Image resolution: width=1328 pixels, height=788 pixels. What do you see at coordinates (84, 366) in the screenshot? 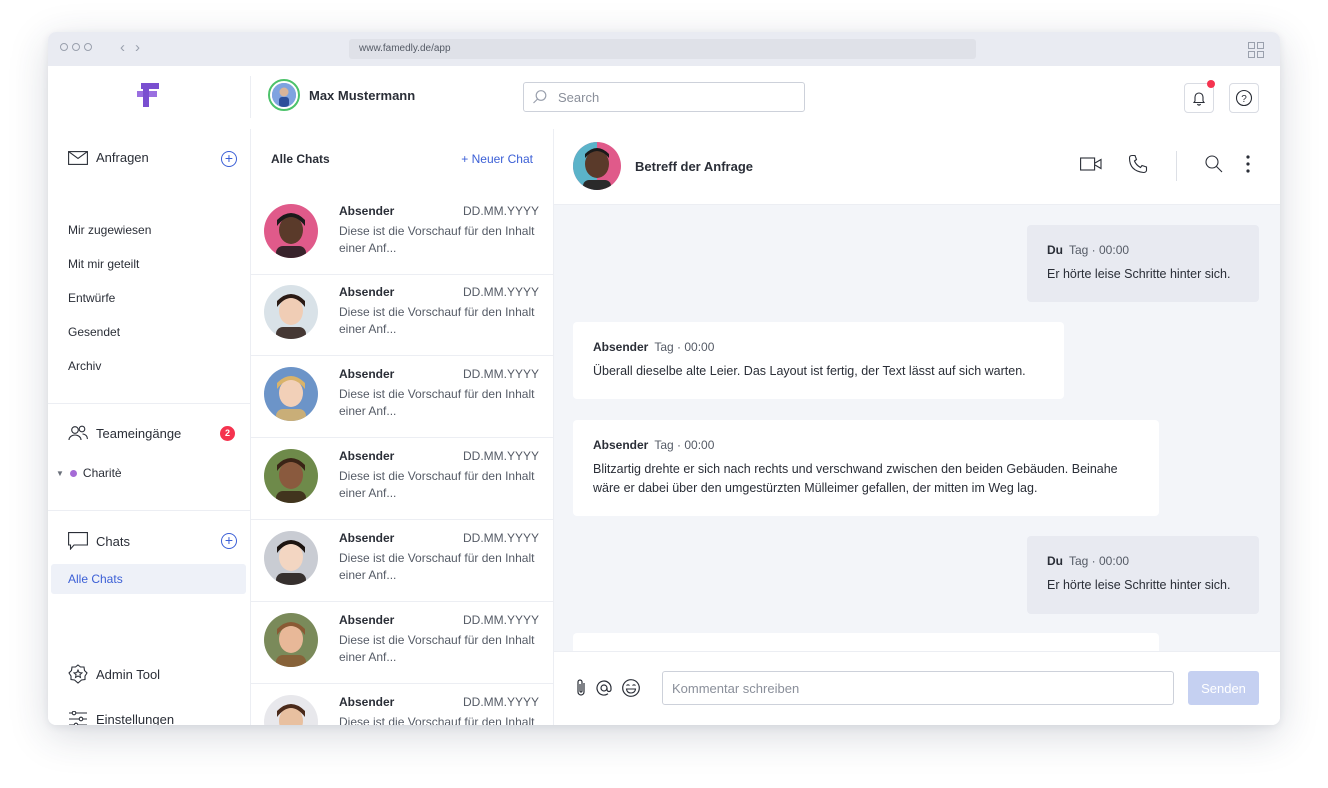
I see `sidebar-item-archiv: Archiv` at bounding box center [84, 366].